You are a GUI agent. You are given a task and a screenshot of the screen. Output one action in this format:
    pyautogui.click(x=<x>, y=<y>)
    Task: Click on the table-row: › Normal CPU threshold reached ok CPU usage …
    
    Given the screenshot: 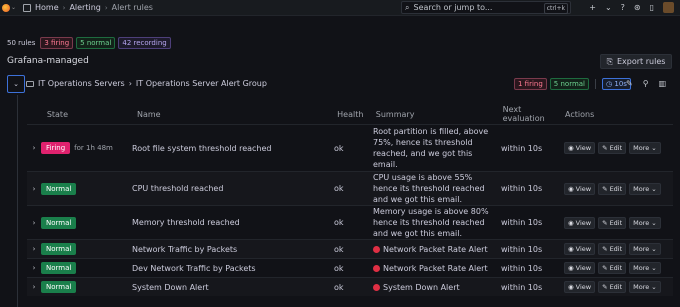 What is the action you would take?
    pyautogui.click(x=350, y=188)
    